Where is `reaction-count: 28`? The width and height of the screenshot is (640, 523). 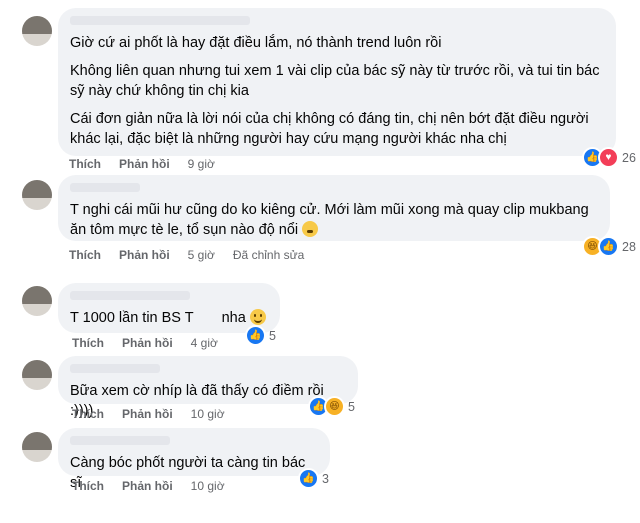 reaction-count: 28 is located at coordinates (629, 246).